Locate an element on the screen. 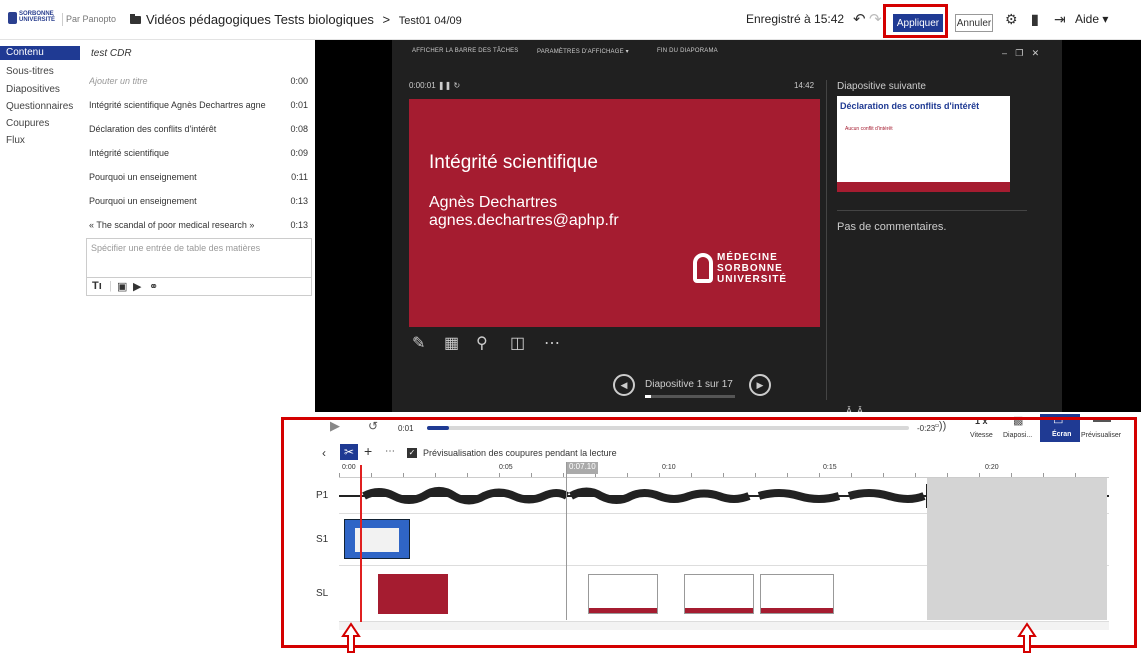 The width and height of the screenshot is (1141, 653). more-icon: ⋯ is located at coordinates (552, 343).